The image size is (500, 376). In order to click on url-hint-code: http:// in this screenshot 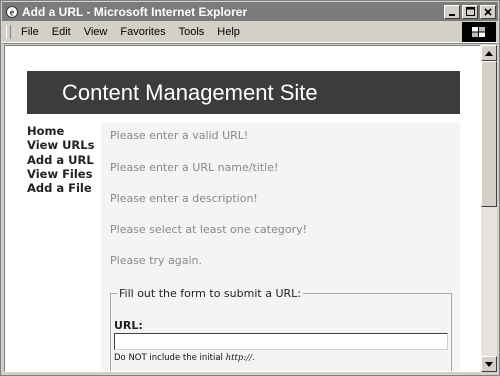, I will do `click(238, 358)`.